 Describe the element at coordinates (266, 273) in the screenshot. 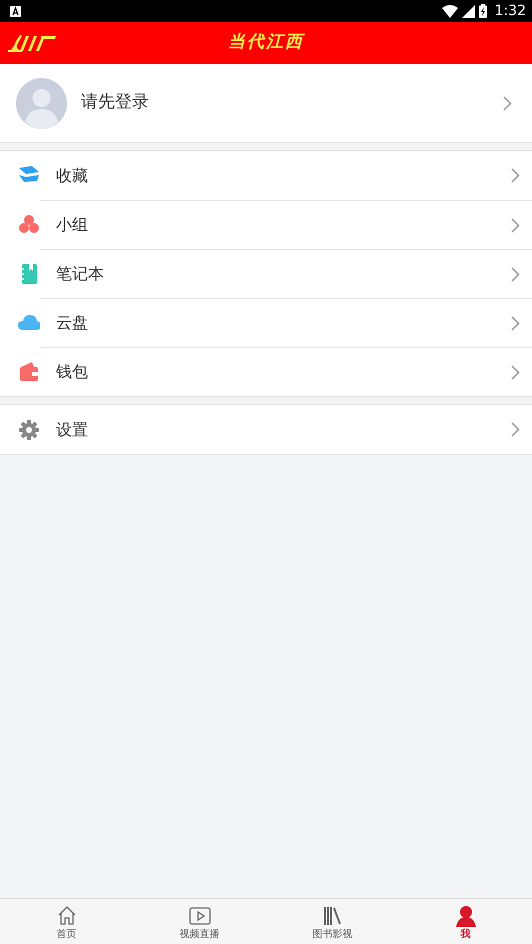

I see `menu-item: 笔记本` at that location.